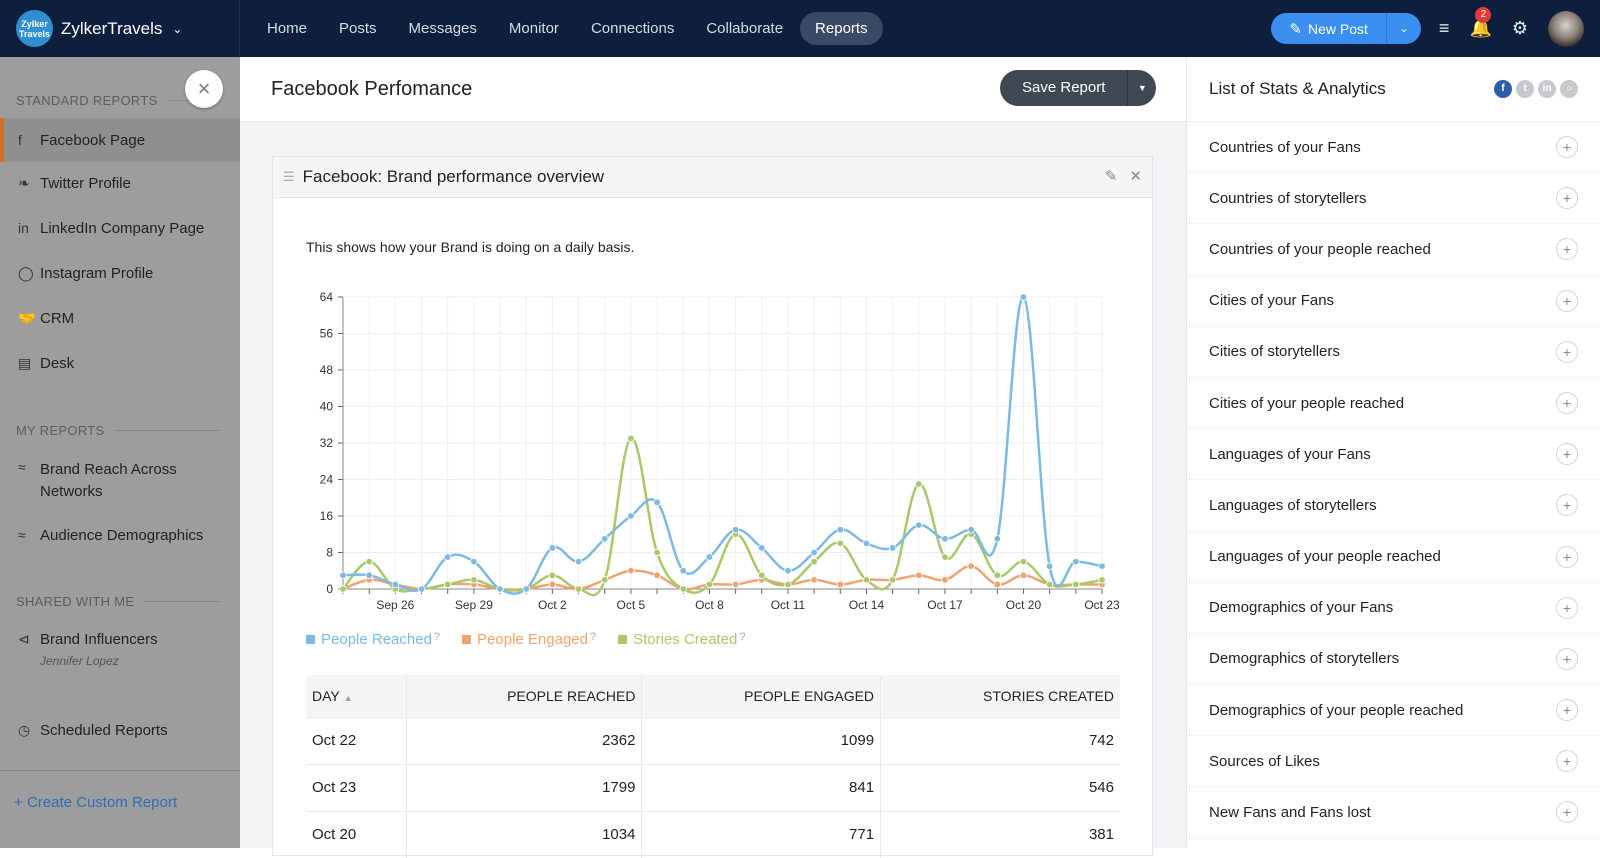 The width and height of the screenshot is (1600, 858). I want to click on nav-reports: Reports, so click(841, 28).